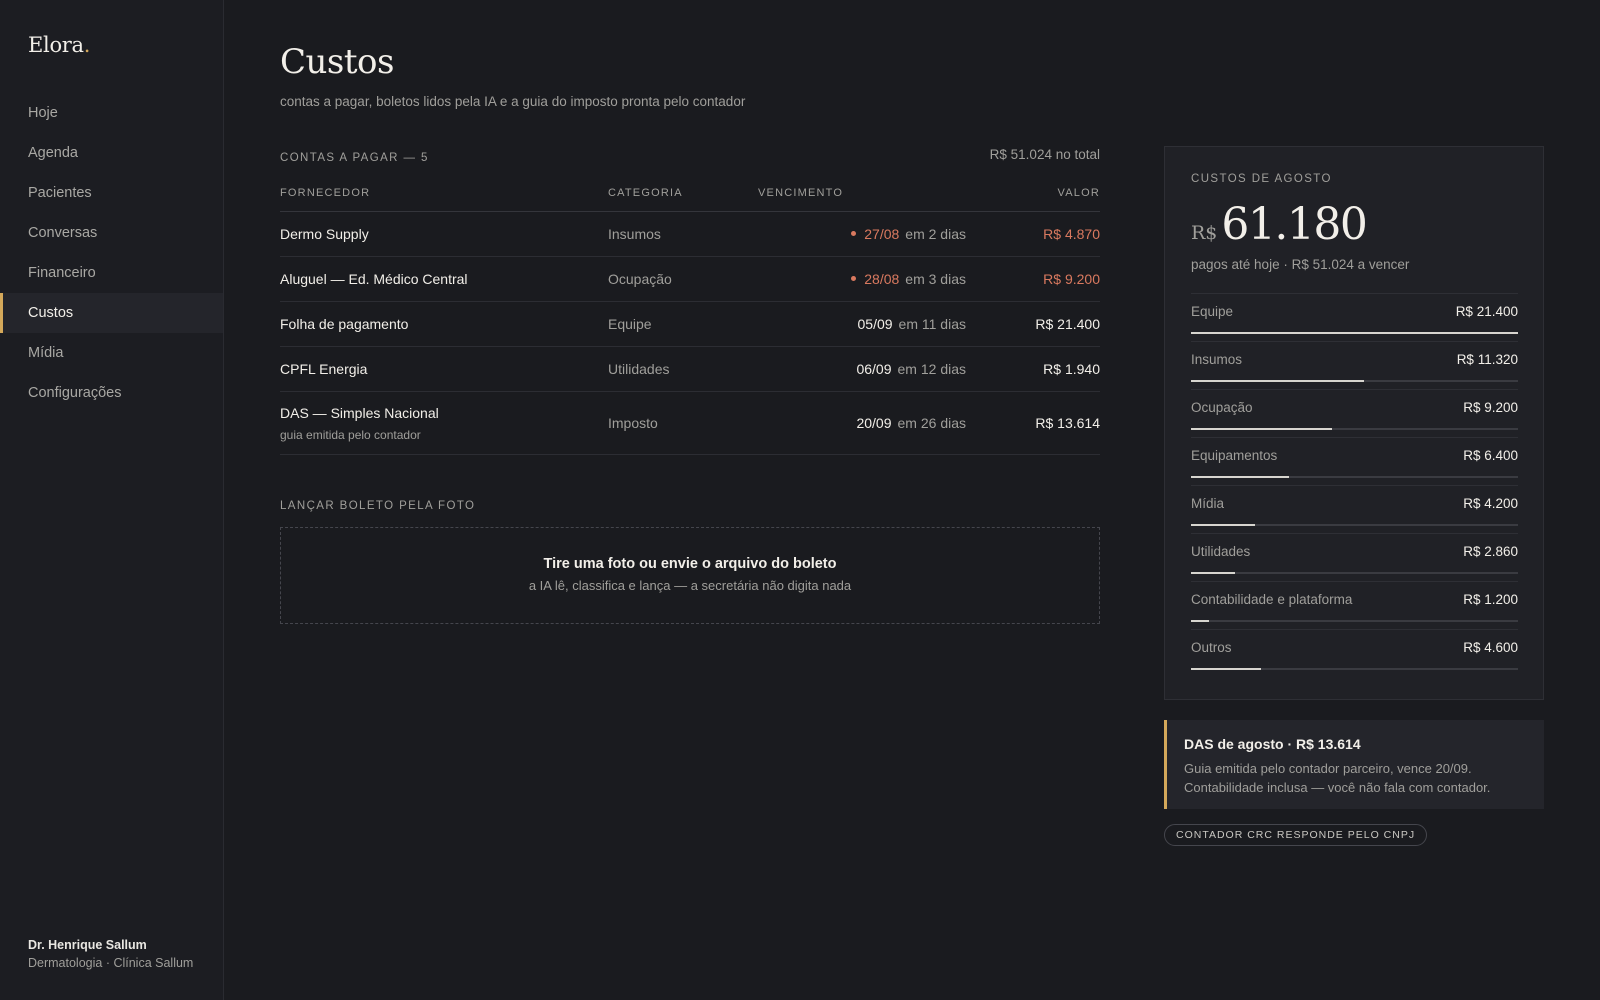  I want to click on due-relative: em 11 dias, so click(932, 324).